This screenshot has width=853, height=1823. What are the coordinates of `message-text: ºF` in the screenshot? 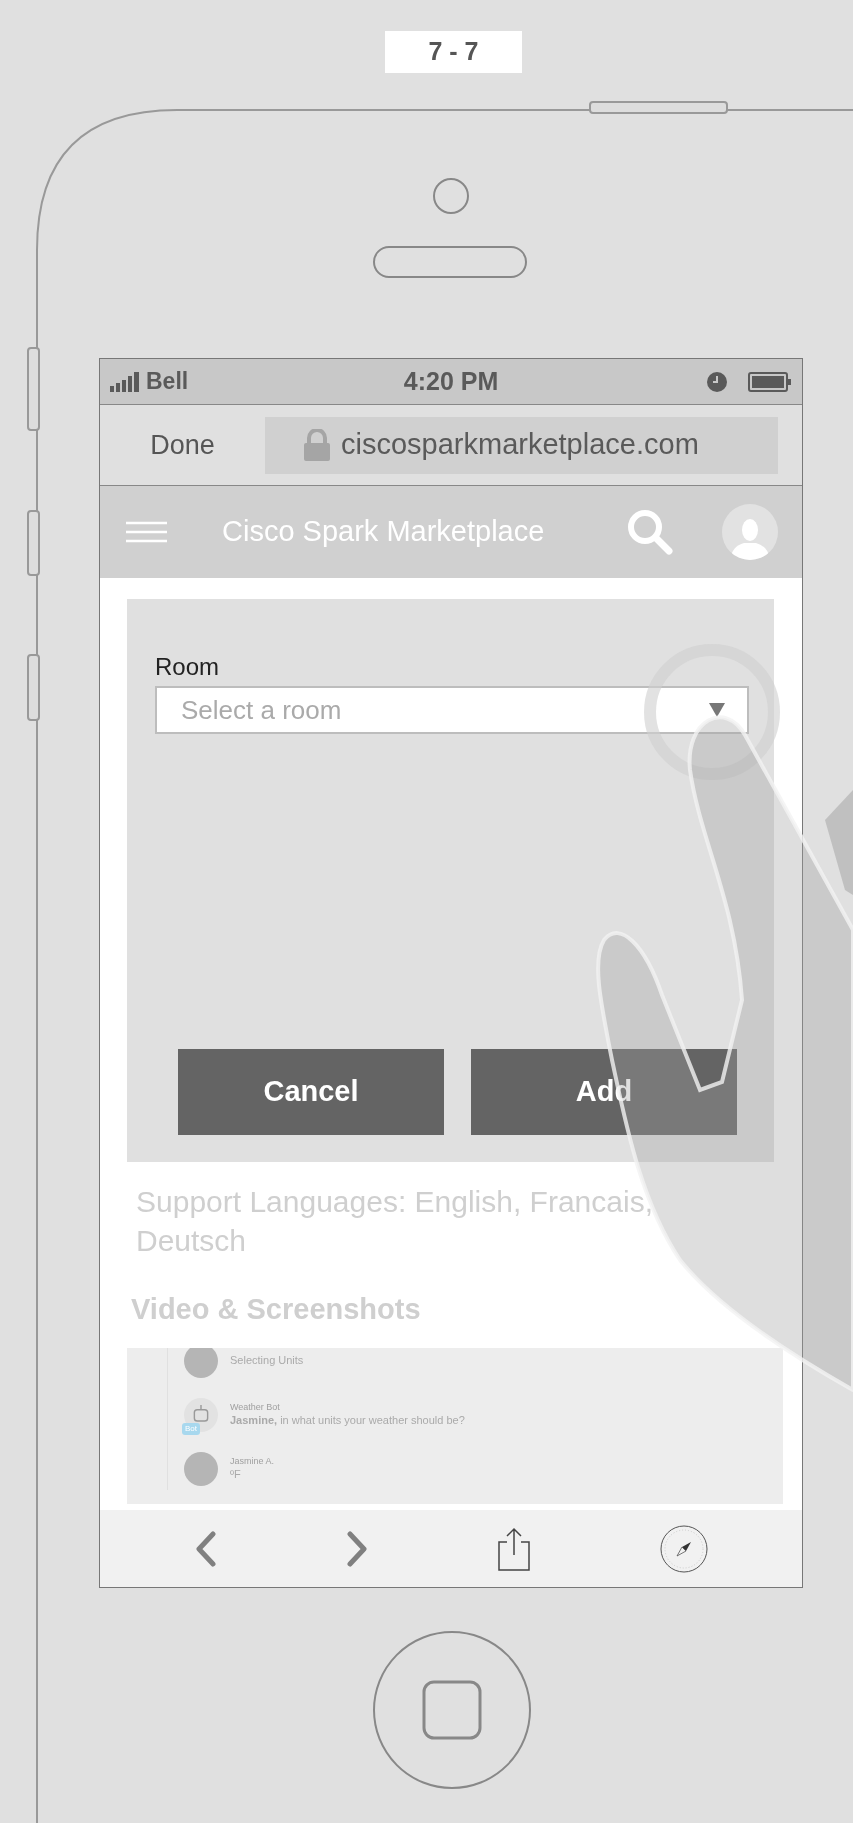 It's located at (236, 1474).